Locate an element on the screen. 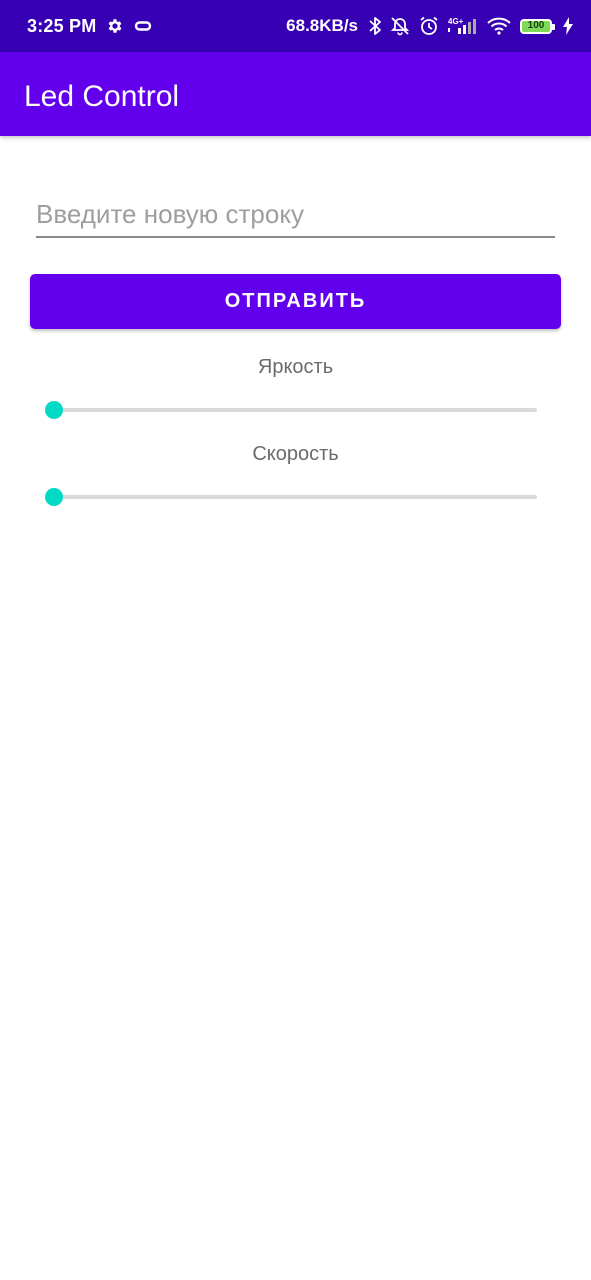  alarm-icon is located at coordinates (429, 26).